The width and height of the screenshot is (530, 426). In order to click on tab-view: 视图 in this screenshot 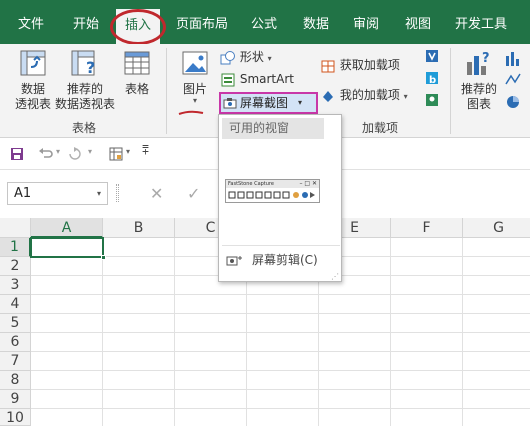, I will do `click(418, 22)`.